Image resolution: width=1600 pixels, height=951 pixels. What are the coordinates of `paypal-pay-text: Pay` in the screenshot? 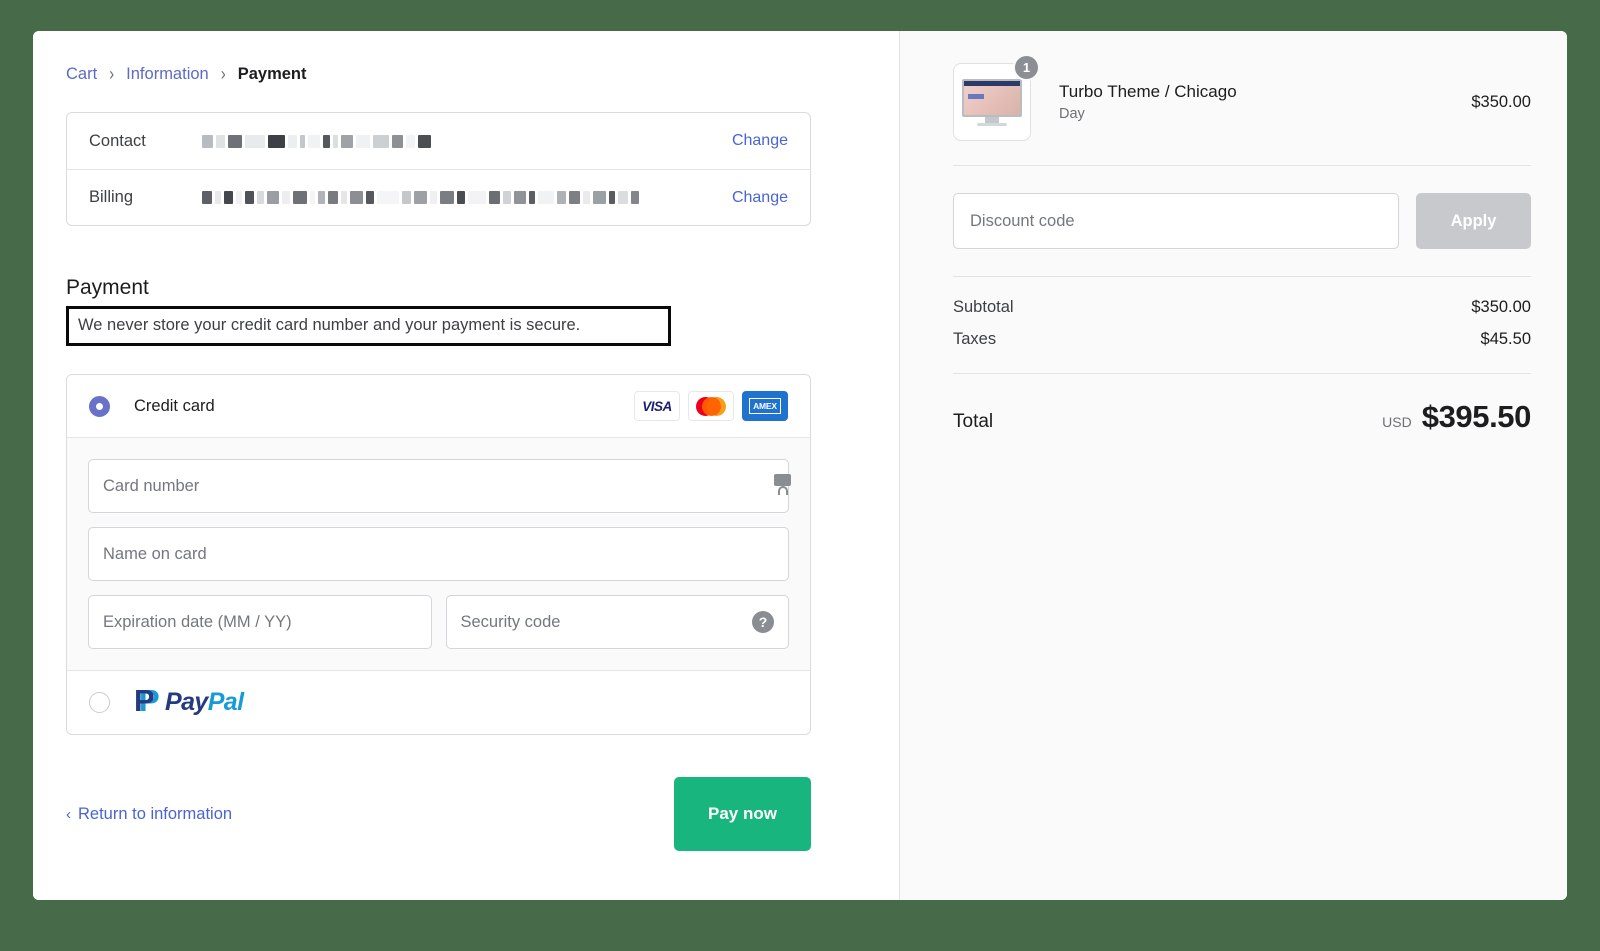 It's located at (186, 702).